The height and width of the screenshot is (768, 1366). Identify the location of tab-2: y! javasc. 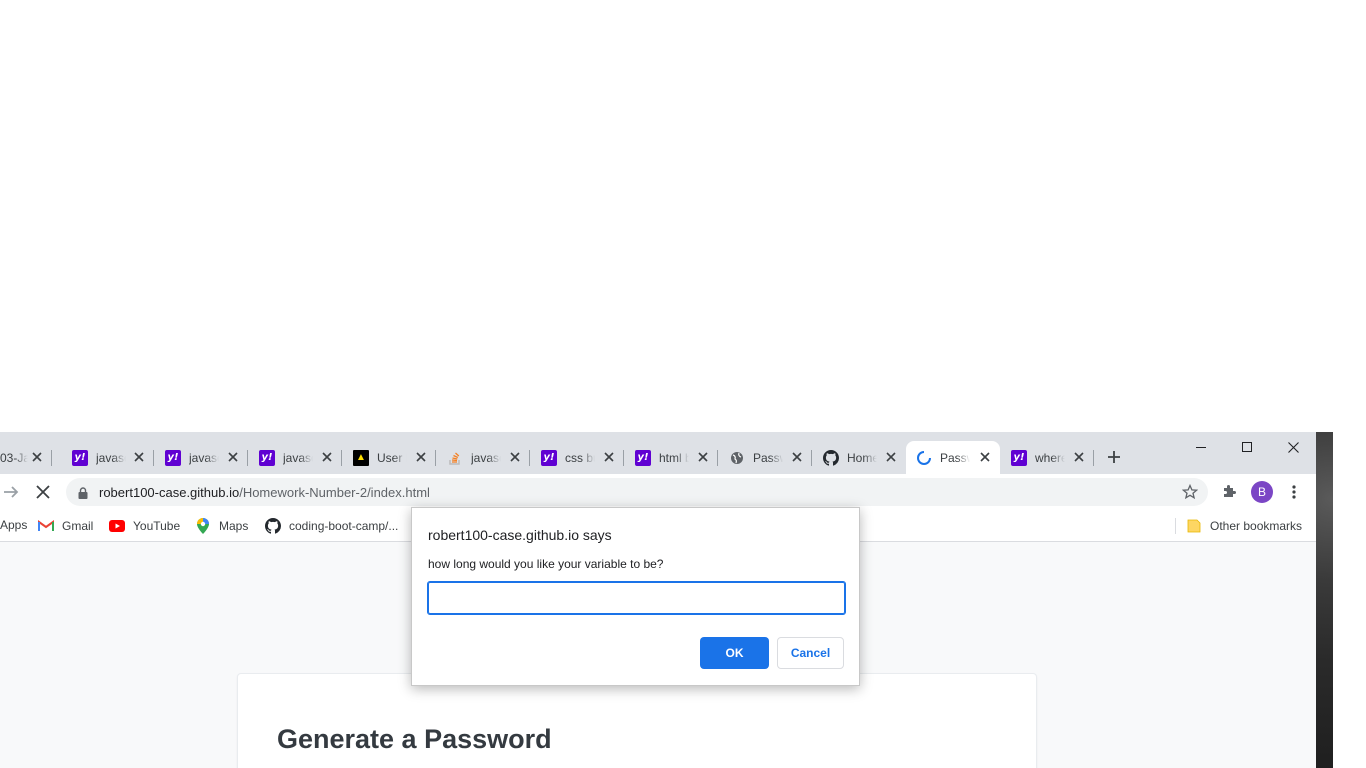
(108, 457).